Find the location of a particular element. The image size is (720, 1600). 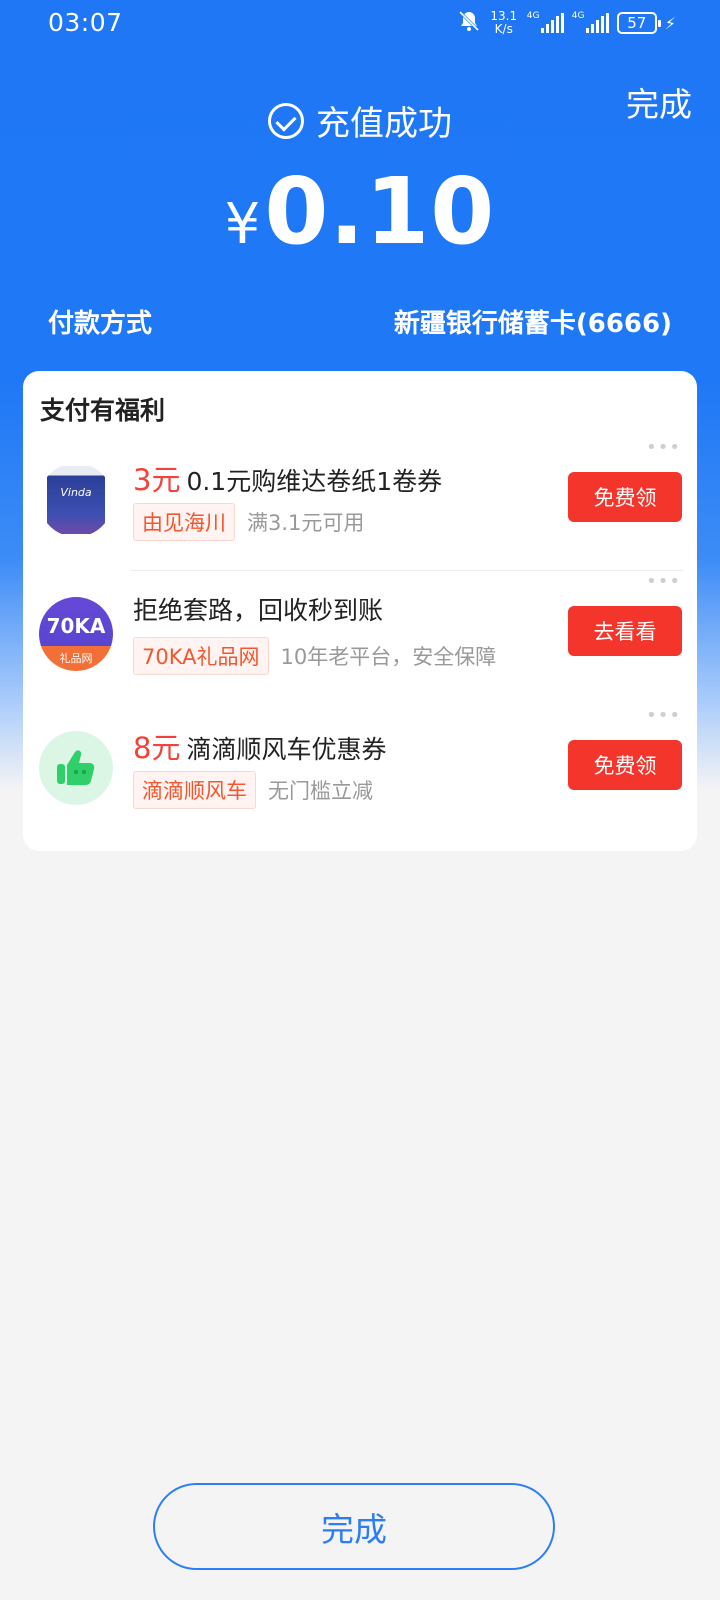

promo-sub: 70KA礼品网 10年老平台，安全保障 is located at coordinates (314, 656).